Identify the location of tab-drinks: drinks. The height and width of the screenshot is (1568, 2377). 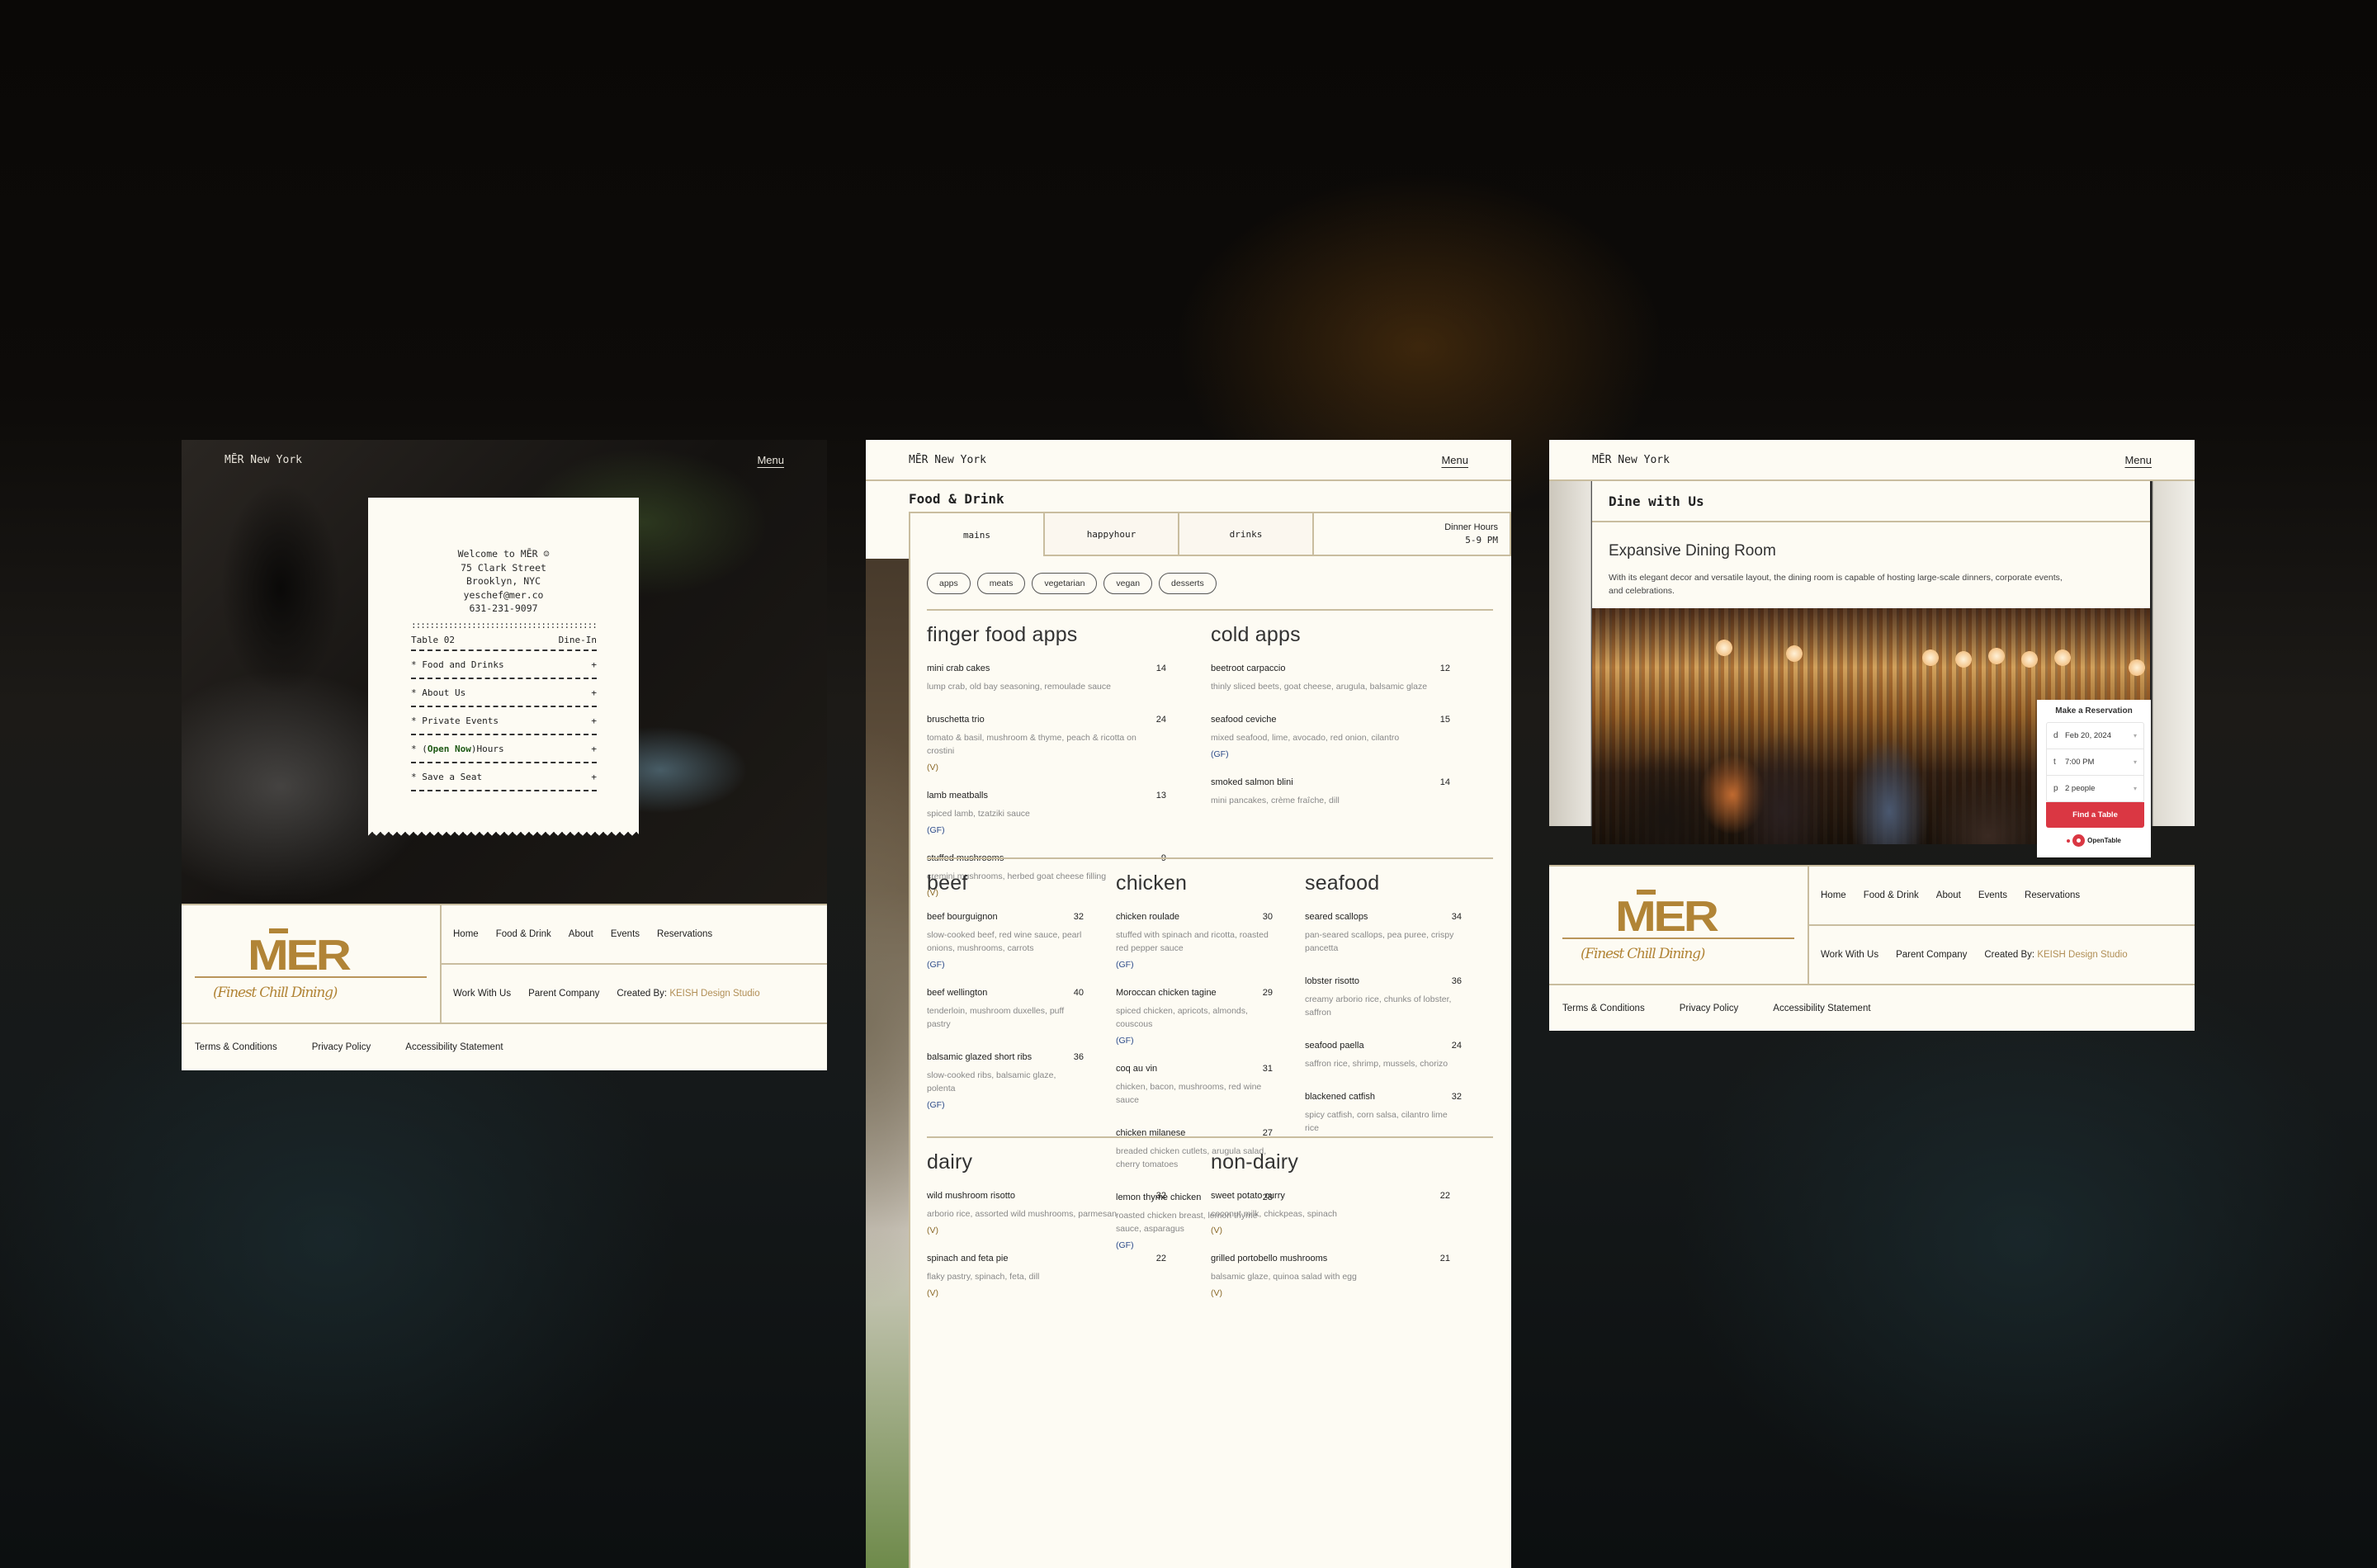
(1246, 534).